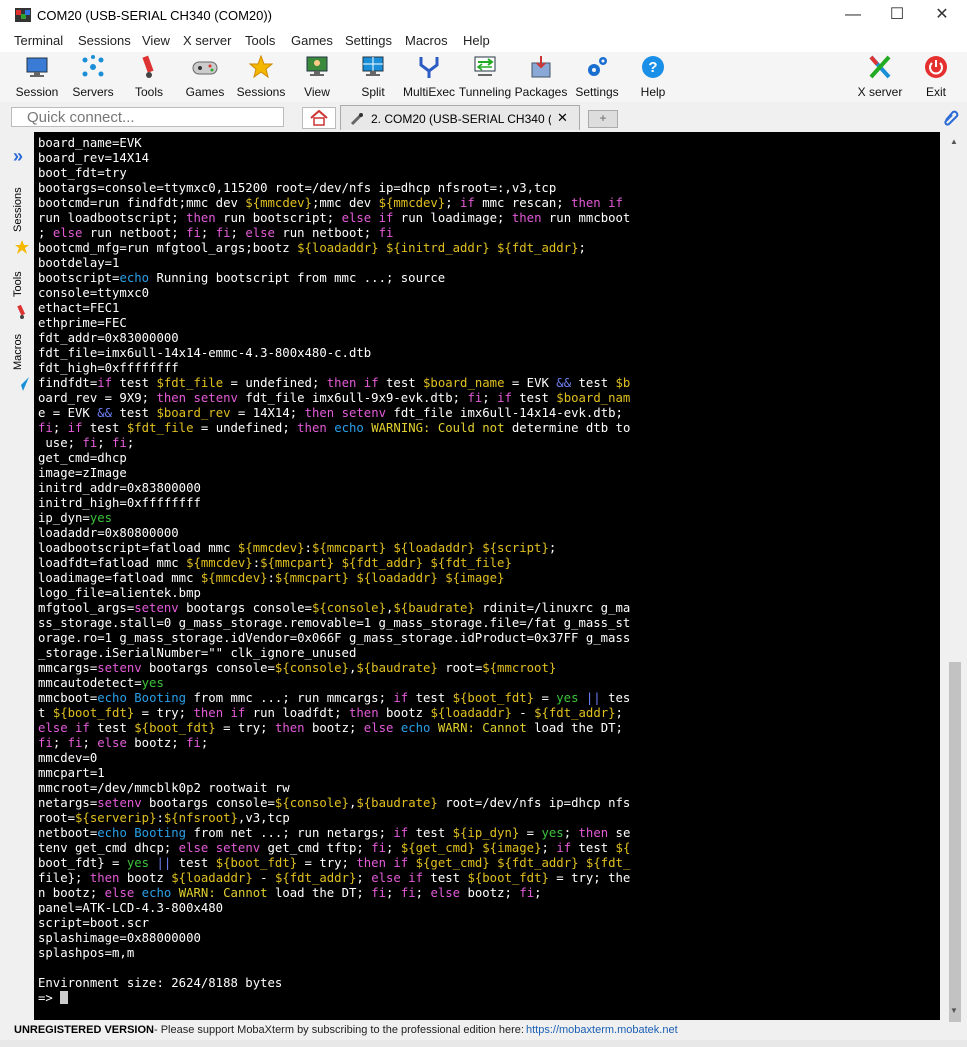 The height and width of the screenshot is (1047, 967). Describe the element at coordinates (22, 384) in the screenshot. I see `macros-icon` at that location.